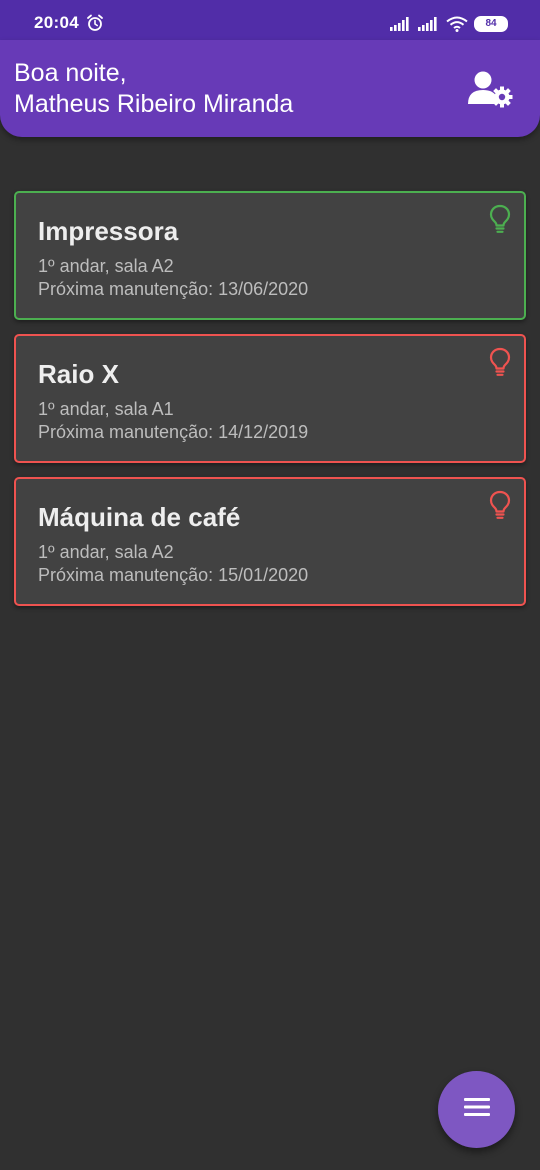  I want to click on equipment-name: Raio X, so click(78, 374).